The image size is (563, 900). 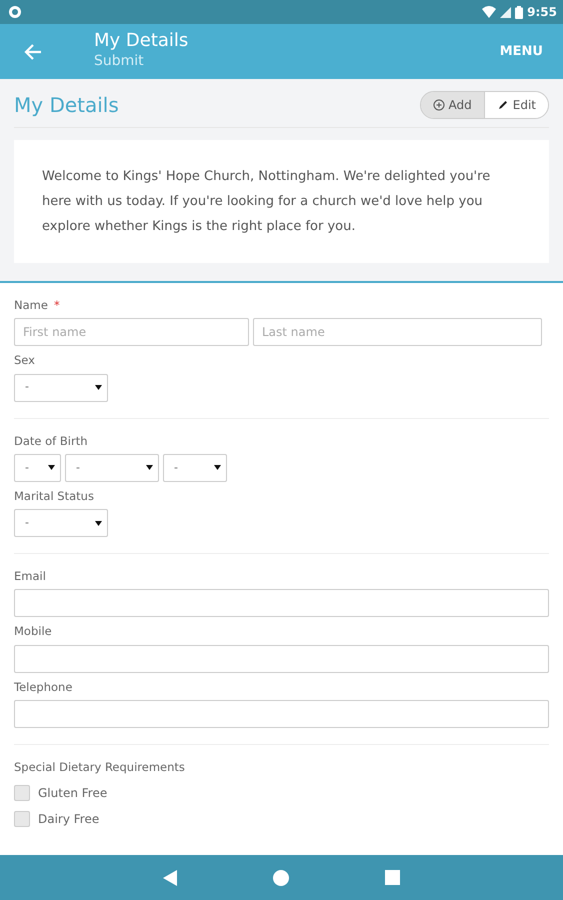 I want to click on field-label: Name, so click(x=31, y=305).